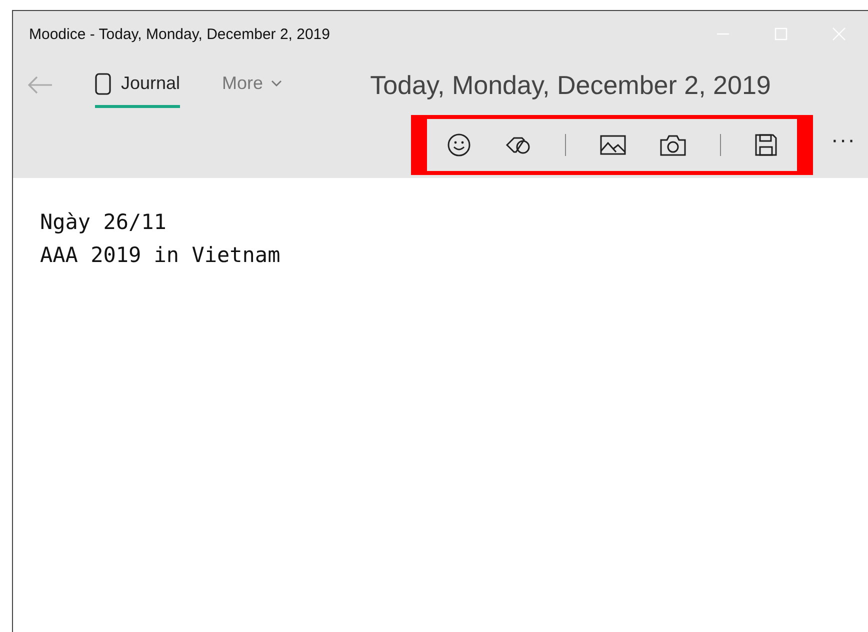 The height and width of the screenshot is (632, 868). I want to click on entry-text-line: Ngày 26/11, so click(104, 222).